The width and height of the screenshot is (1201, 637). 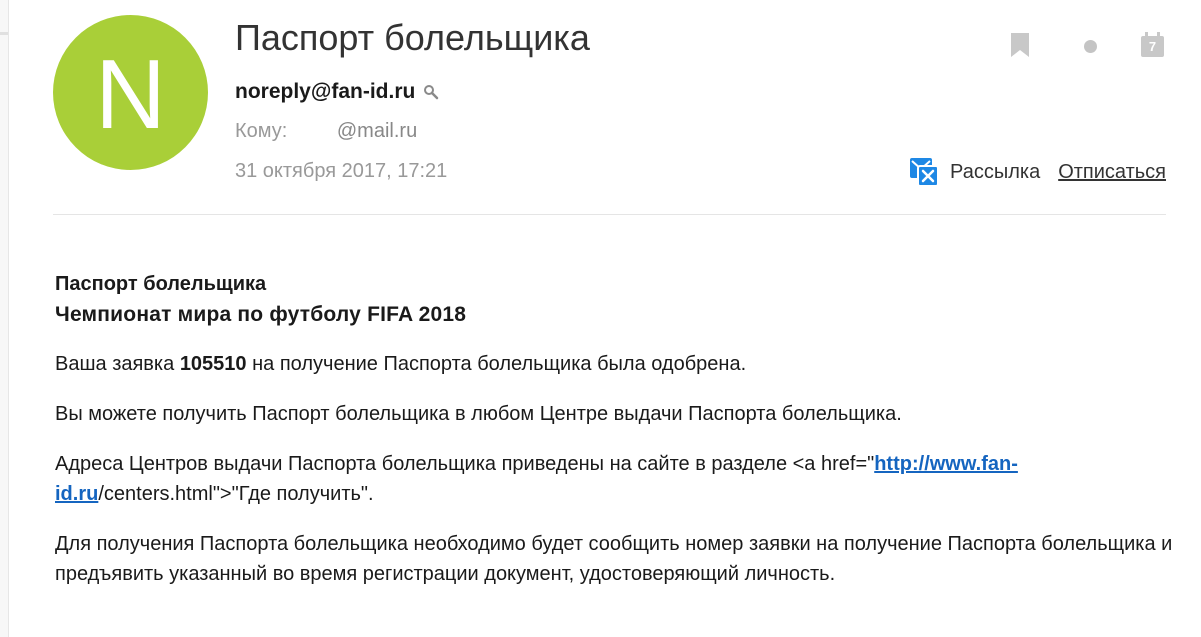 I want to click on calendar-icon: 7, so click(x=1152, y=47).